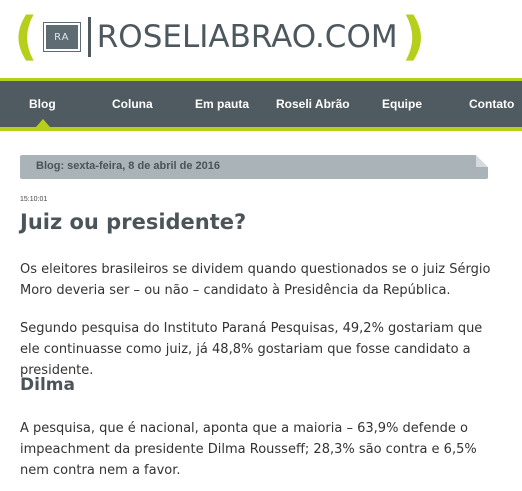  I want to click on nav-item-contato: Contato, so click(491, 104).